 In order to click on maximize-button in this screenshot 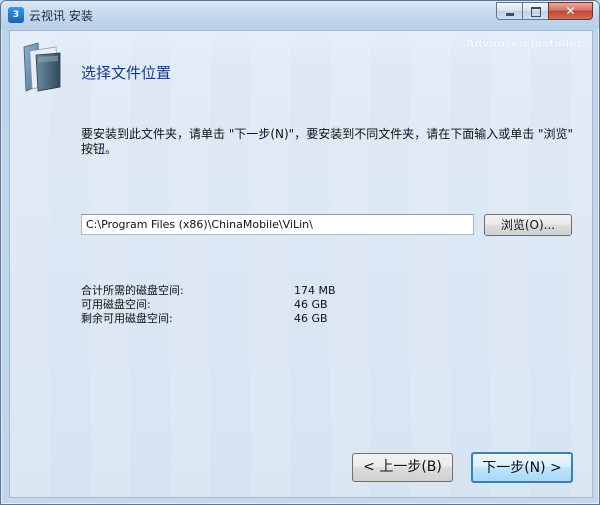, I will do `click(535, 11)`.